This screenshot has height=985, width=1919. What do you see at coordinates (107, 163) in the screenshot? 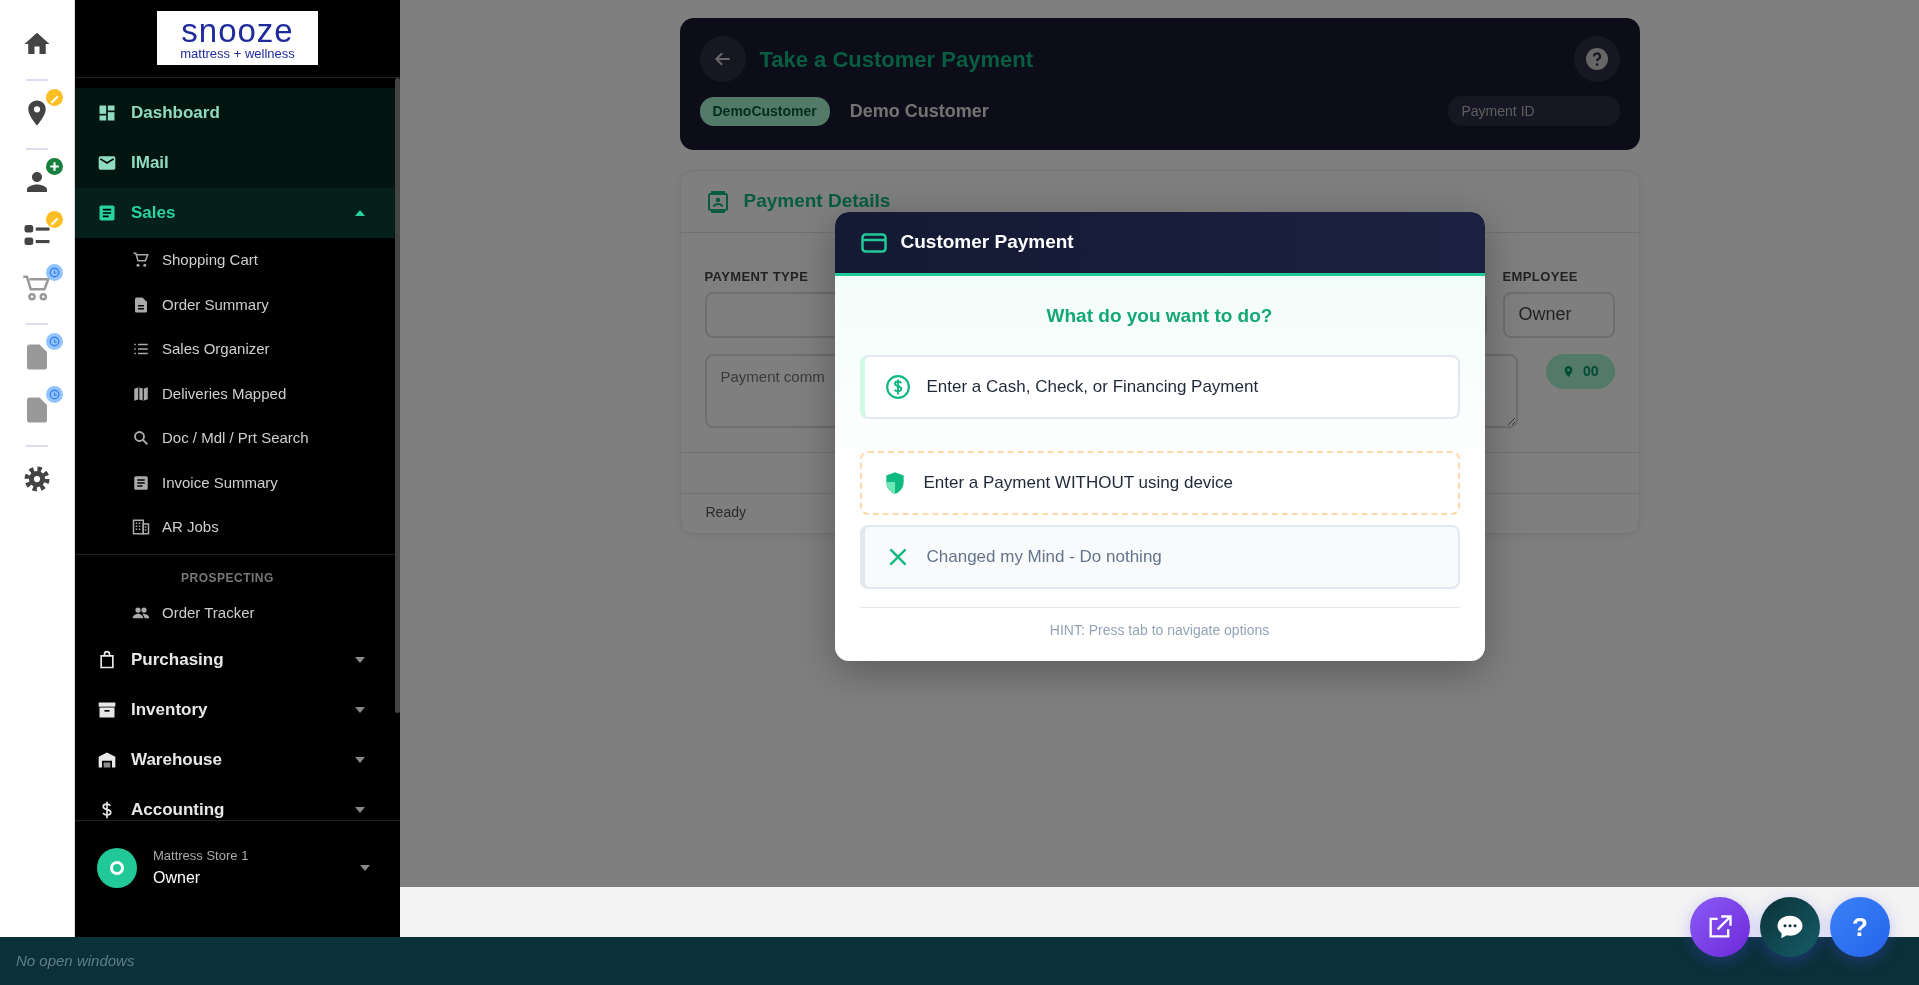
I see `mail-icon` at bounding box center [107, 163].